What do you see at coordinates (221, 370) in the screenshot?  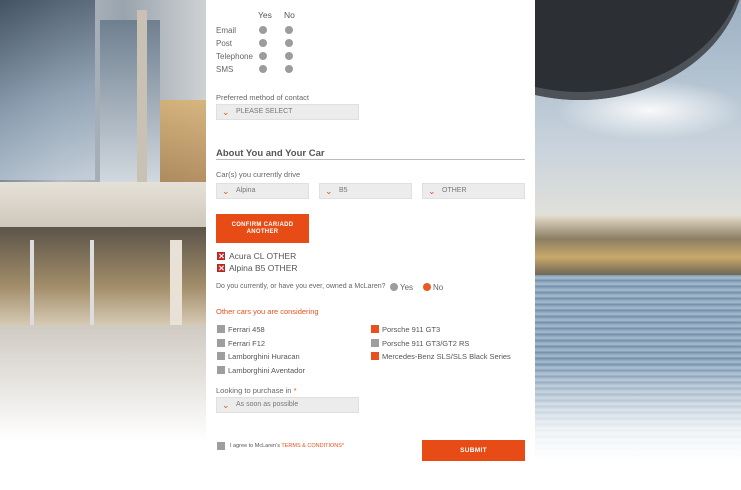 I see `lamborghini-aventador-checkbox` at bounding box center [221, 370].